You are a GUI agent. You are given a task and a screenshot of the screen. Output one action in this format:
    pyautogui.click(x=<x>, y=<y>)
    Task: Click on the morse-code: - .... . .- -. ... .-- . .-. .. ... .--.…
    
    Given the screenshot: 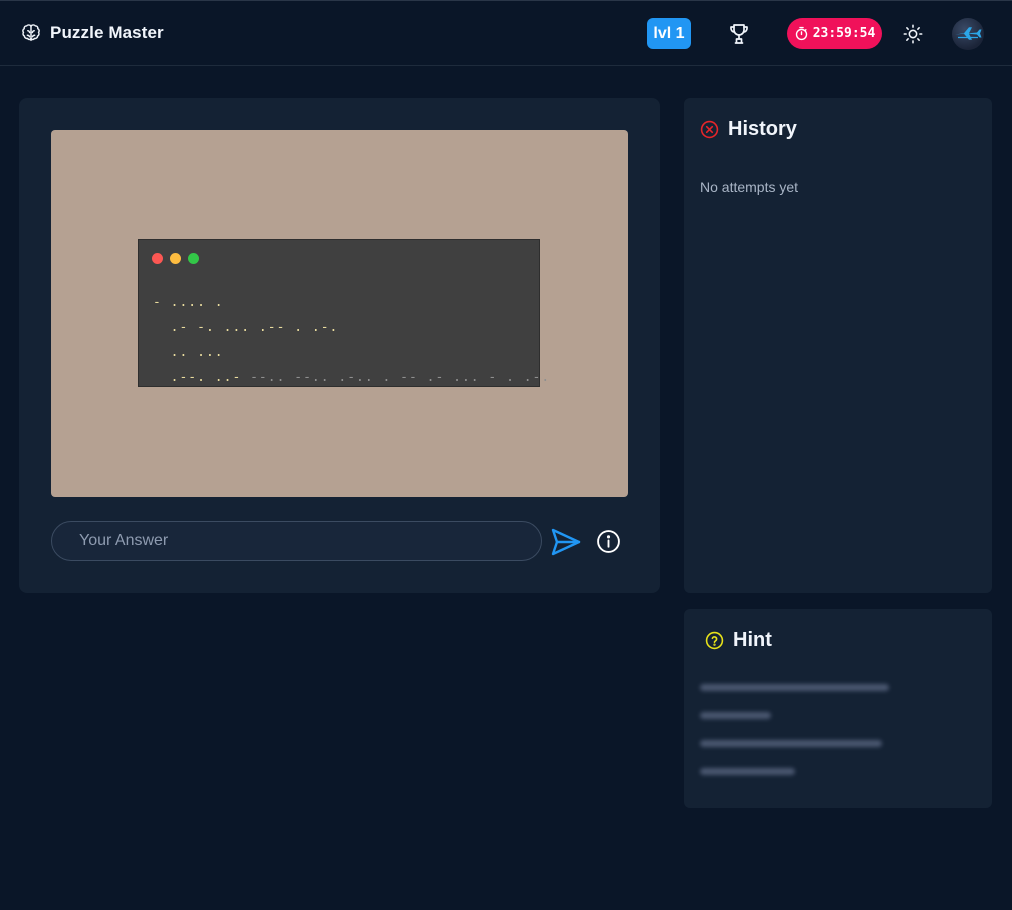 What is the action you would take?
    pyautogui.click(x=351, y=340)
    